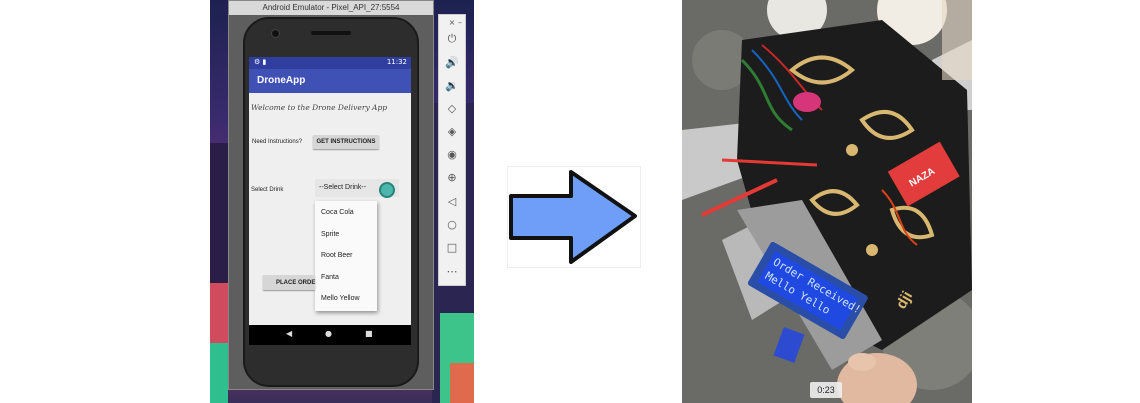 The width and height of the screenshot is (1140, 403). I want to click on dropdown-option: Fanta, so click(330, 277).